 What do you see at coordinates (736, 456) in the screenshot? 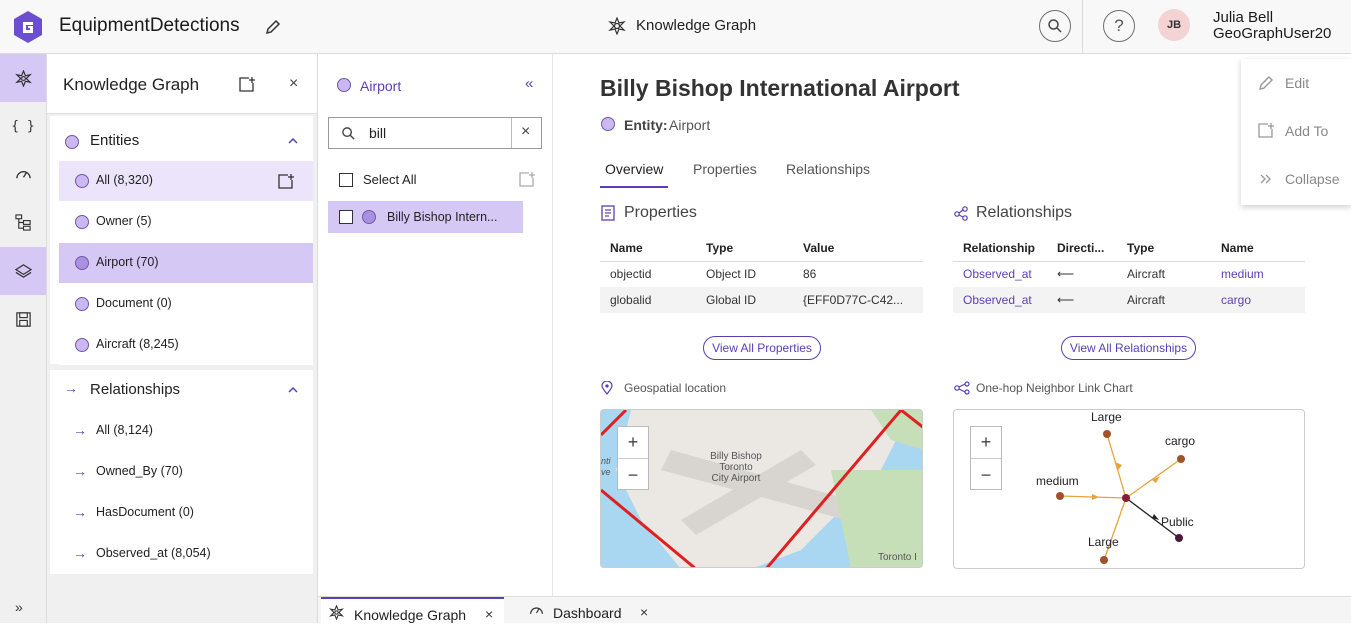
I see `map-label-line: Billy Bishop` at bounding box center [736, 456].